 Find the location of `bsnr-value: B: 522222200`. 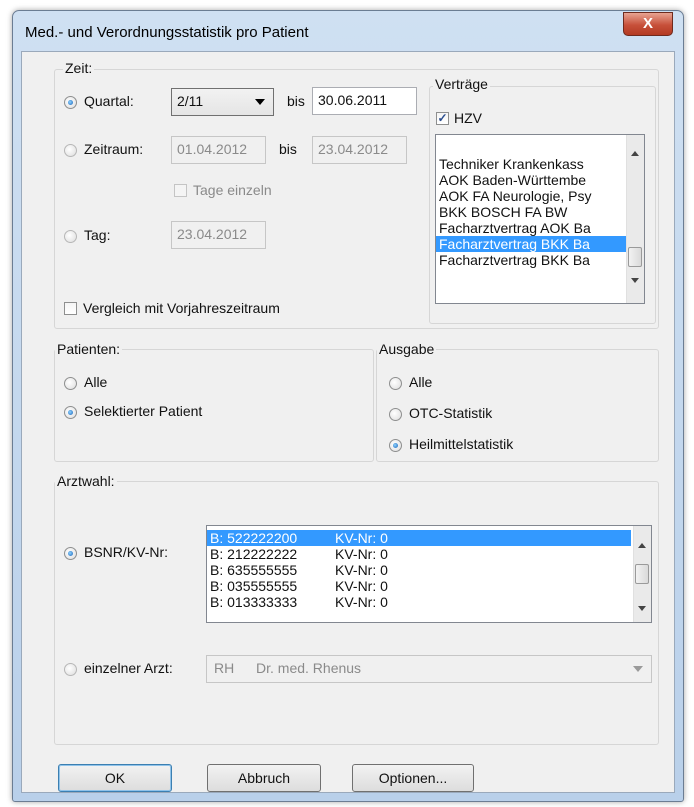

bsnr-value: B: 522222200 is located at coordinates (254, 538).